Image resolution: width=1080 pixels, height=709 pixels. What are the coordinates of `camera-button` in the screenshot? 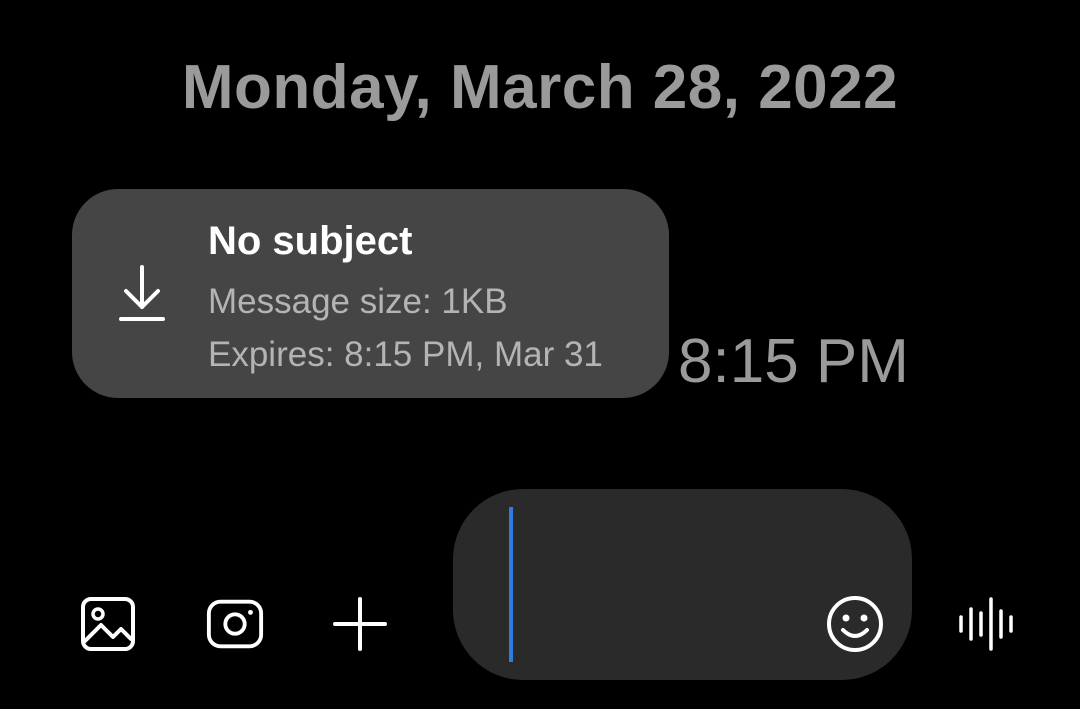 It's located at (235, 624).